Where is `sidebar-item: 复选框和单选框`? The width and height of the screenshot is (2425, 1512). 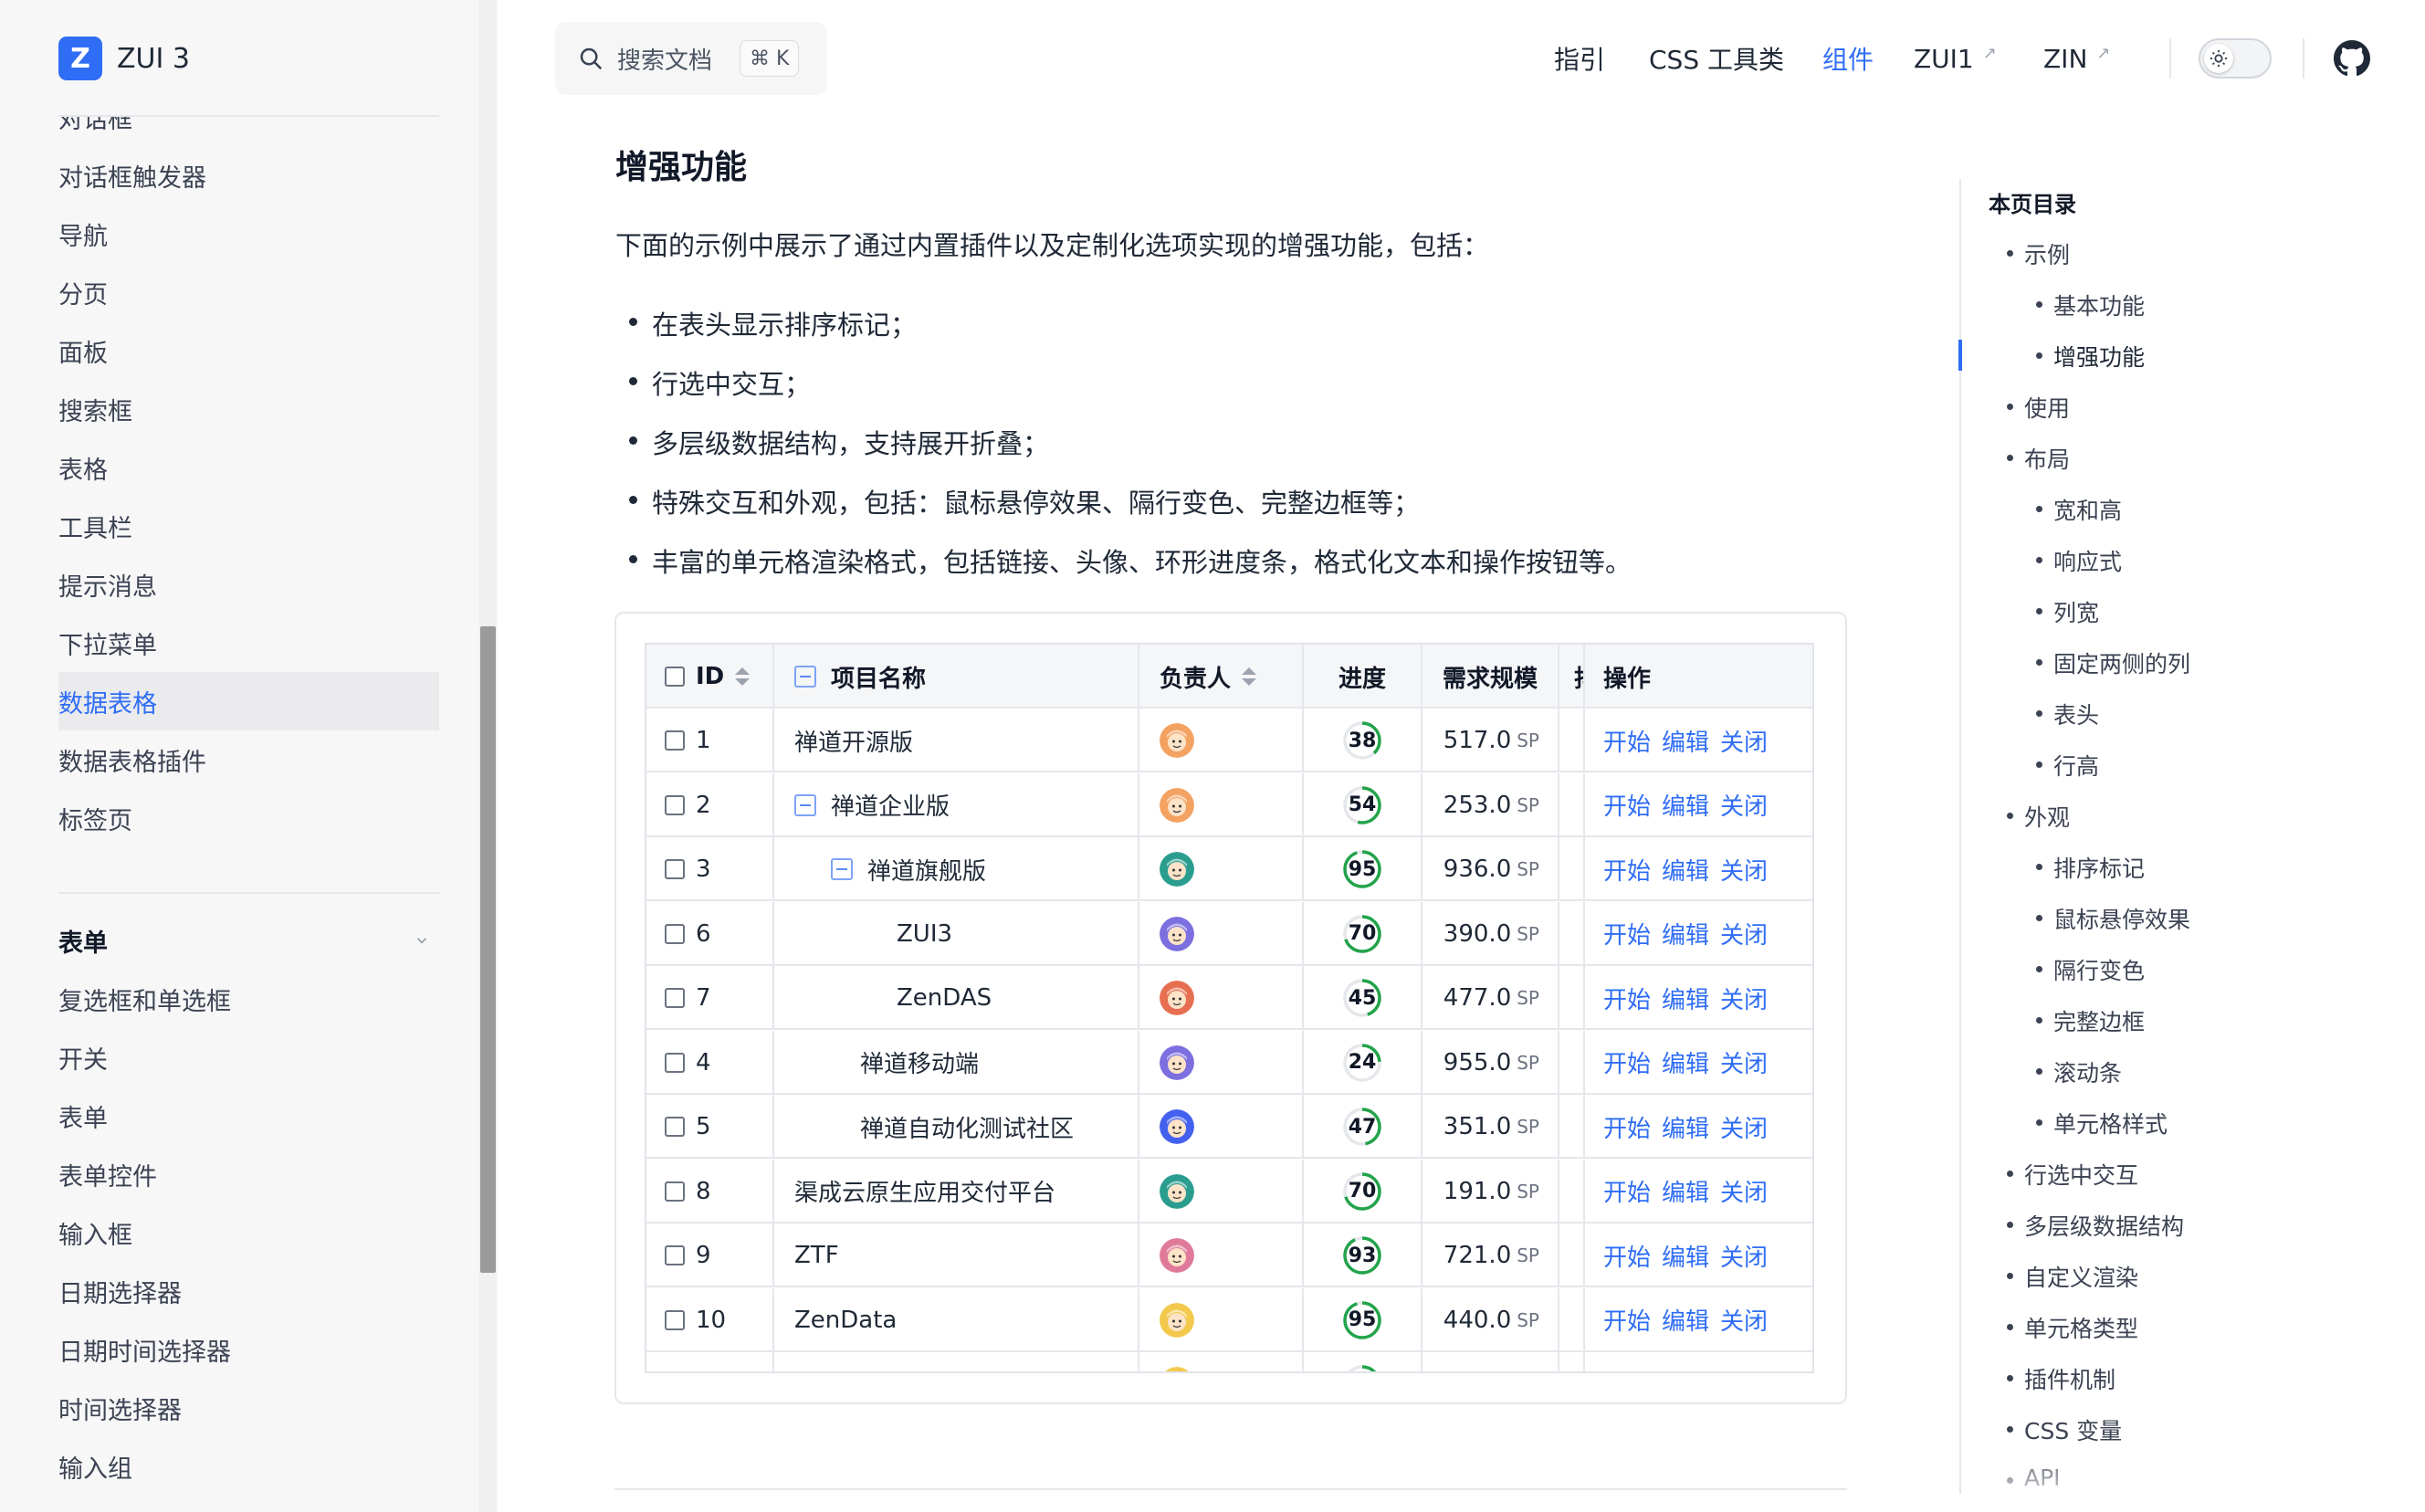
sidebar-item: 复选框和单选框 is located at coordinates (248, 999).